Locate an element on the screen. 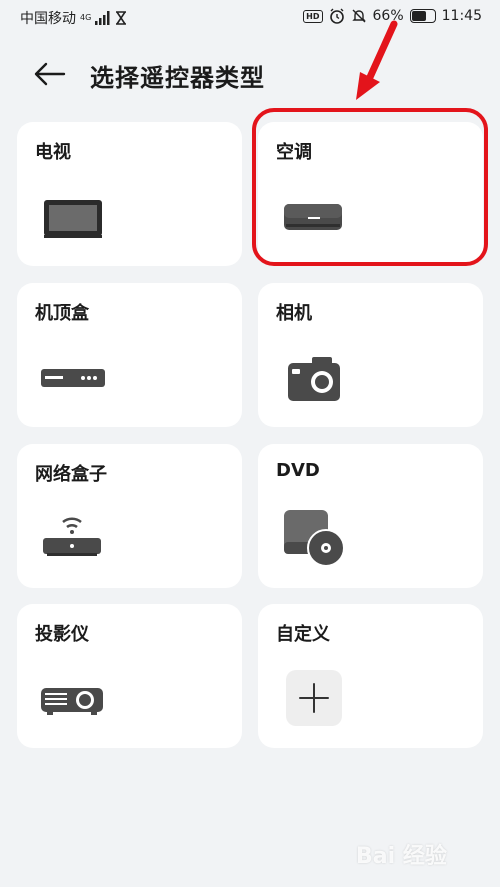 The width and height of the screenshot is (500, 887). carrier-name: 中国移动 is located at coordinates (48, 19).